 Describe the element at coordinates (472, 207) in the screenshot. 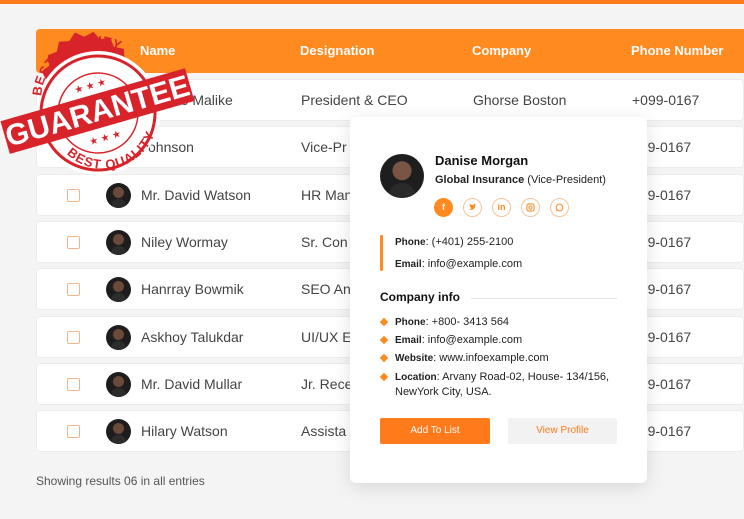

I see `twitter-icon` at that location.